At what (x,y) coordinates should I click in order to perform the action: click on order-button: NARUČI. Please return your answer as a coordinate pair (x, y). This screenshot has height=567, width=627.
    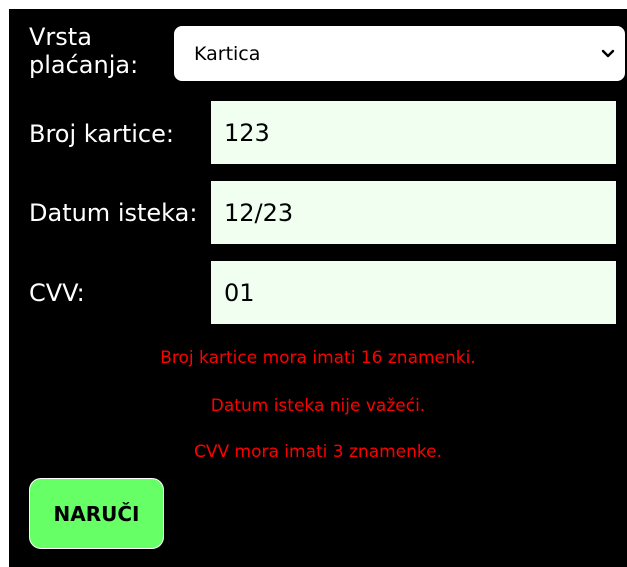
    Looking at the image, I should click on (96, 513).